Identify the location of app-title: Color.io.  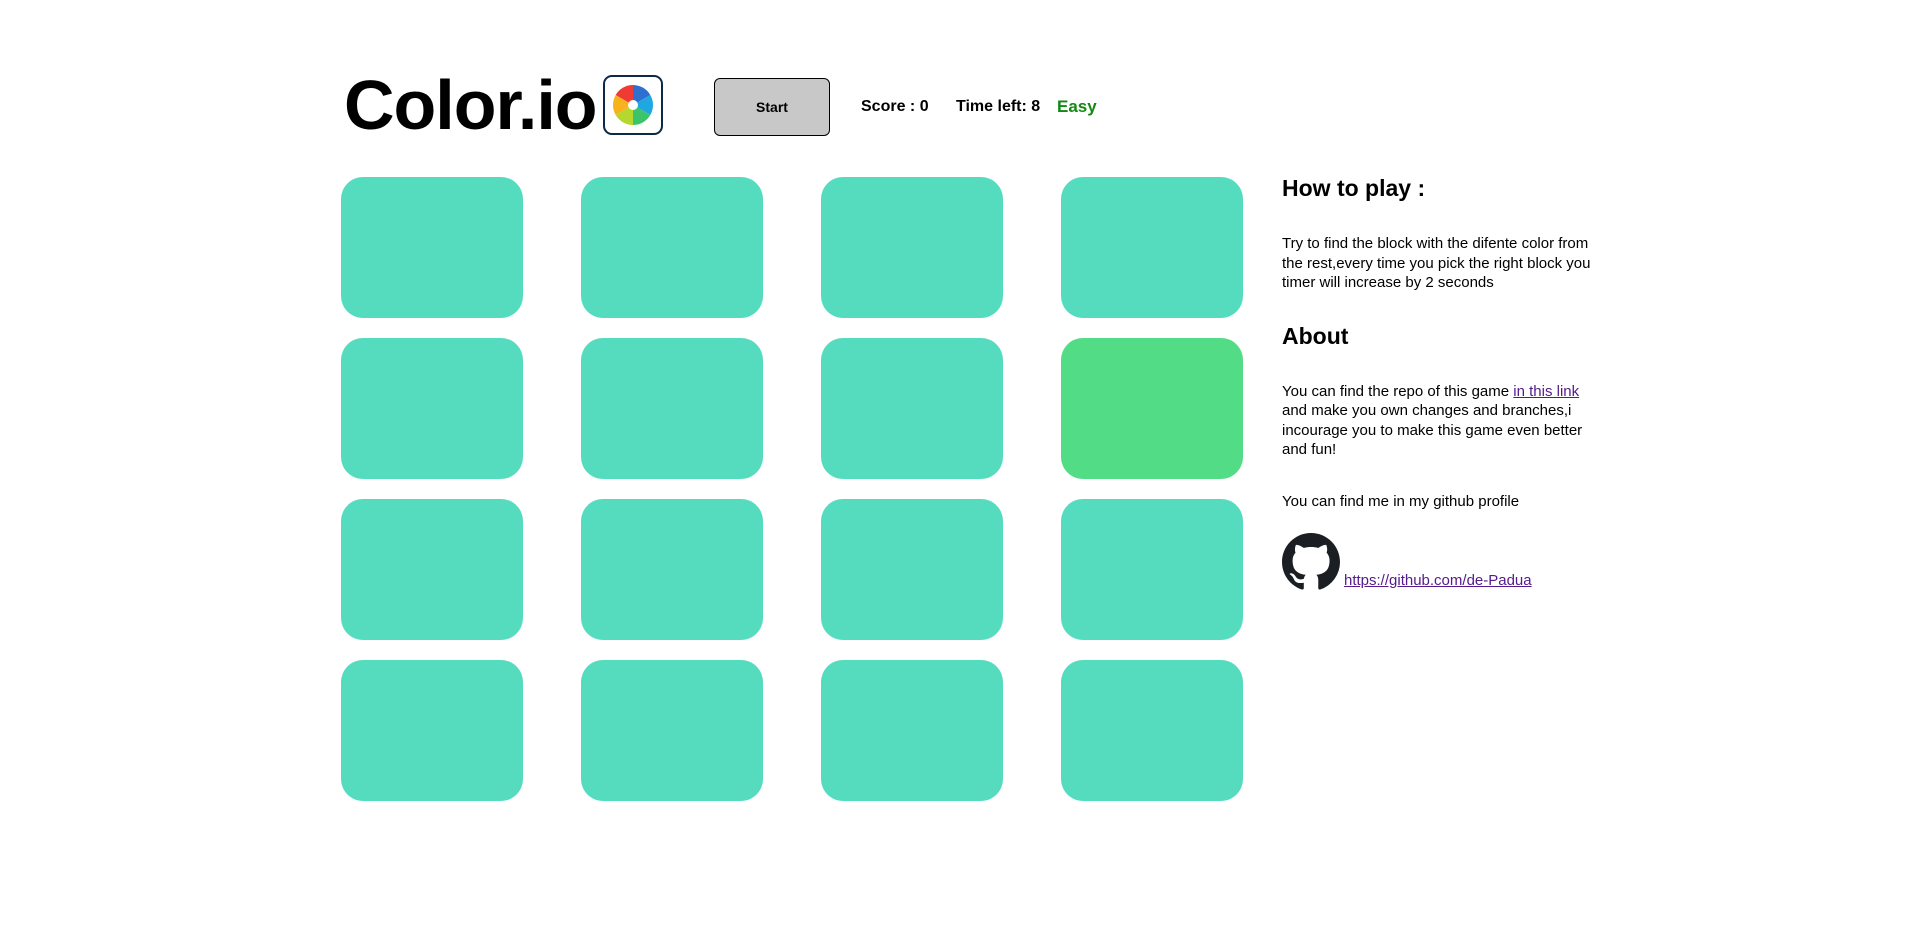
(471, 105).